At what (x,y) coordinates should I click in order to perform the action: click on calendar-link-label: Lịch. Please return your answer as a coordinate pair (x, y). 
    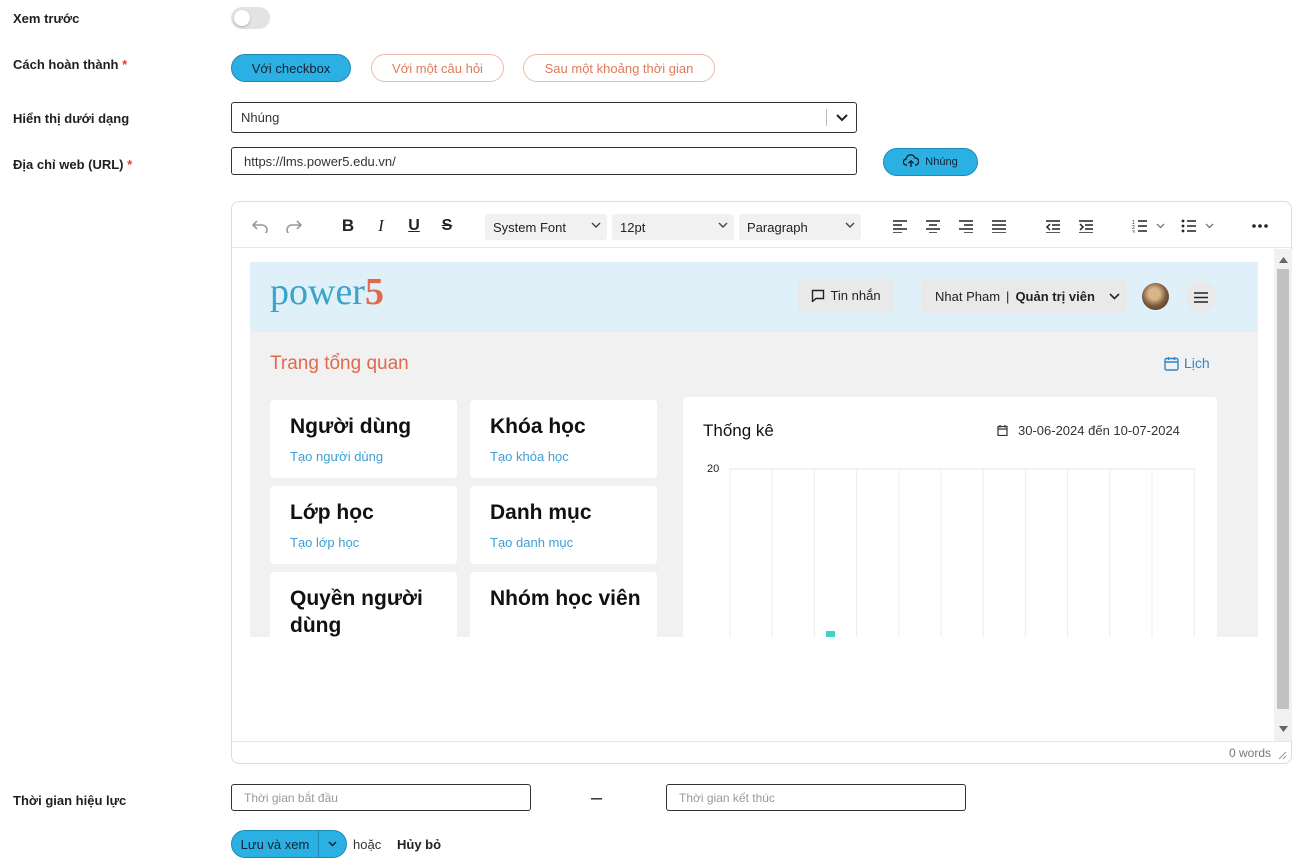
    Looking at the image, I should click on (1197, 363).